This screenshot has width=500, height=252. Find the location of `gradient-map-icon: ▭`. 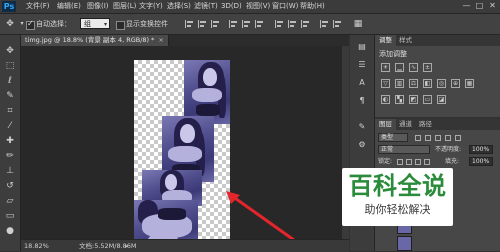

gradient-map-icon: ▭ is located at coordinates (427, 99).